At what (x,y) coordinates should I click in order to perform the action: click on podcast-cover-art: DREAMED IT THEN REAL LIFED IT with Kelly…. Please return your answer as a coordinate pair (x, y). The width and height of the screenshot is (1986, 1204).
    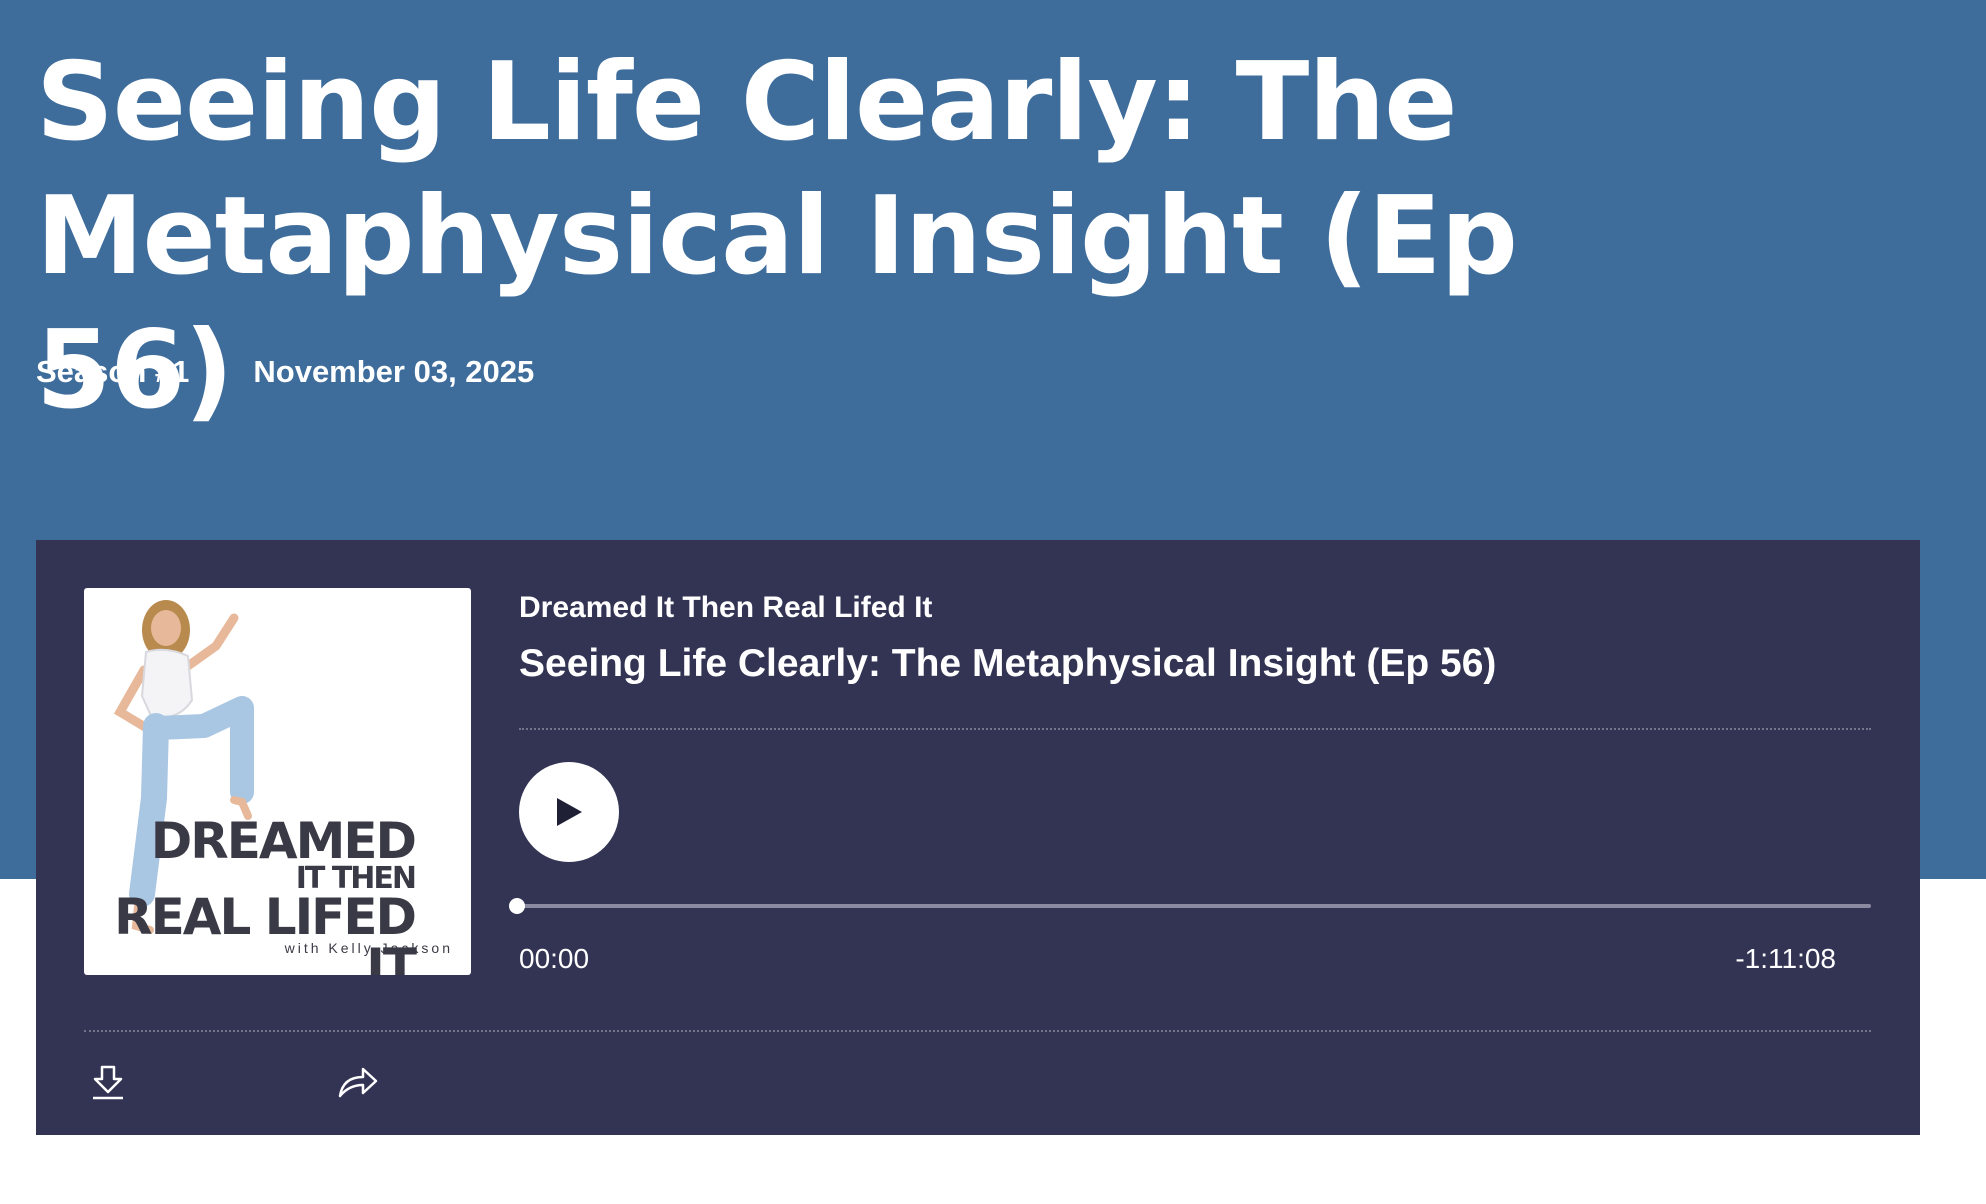
    Looking at the image, I should click on (277, 781).